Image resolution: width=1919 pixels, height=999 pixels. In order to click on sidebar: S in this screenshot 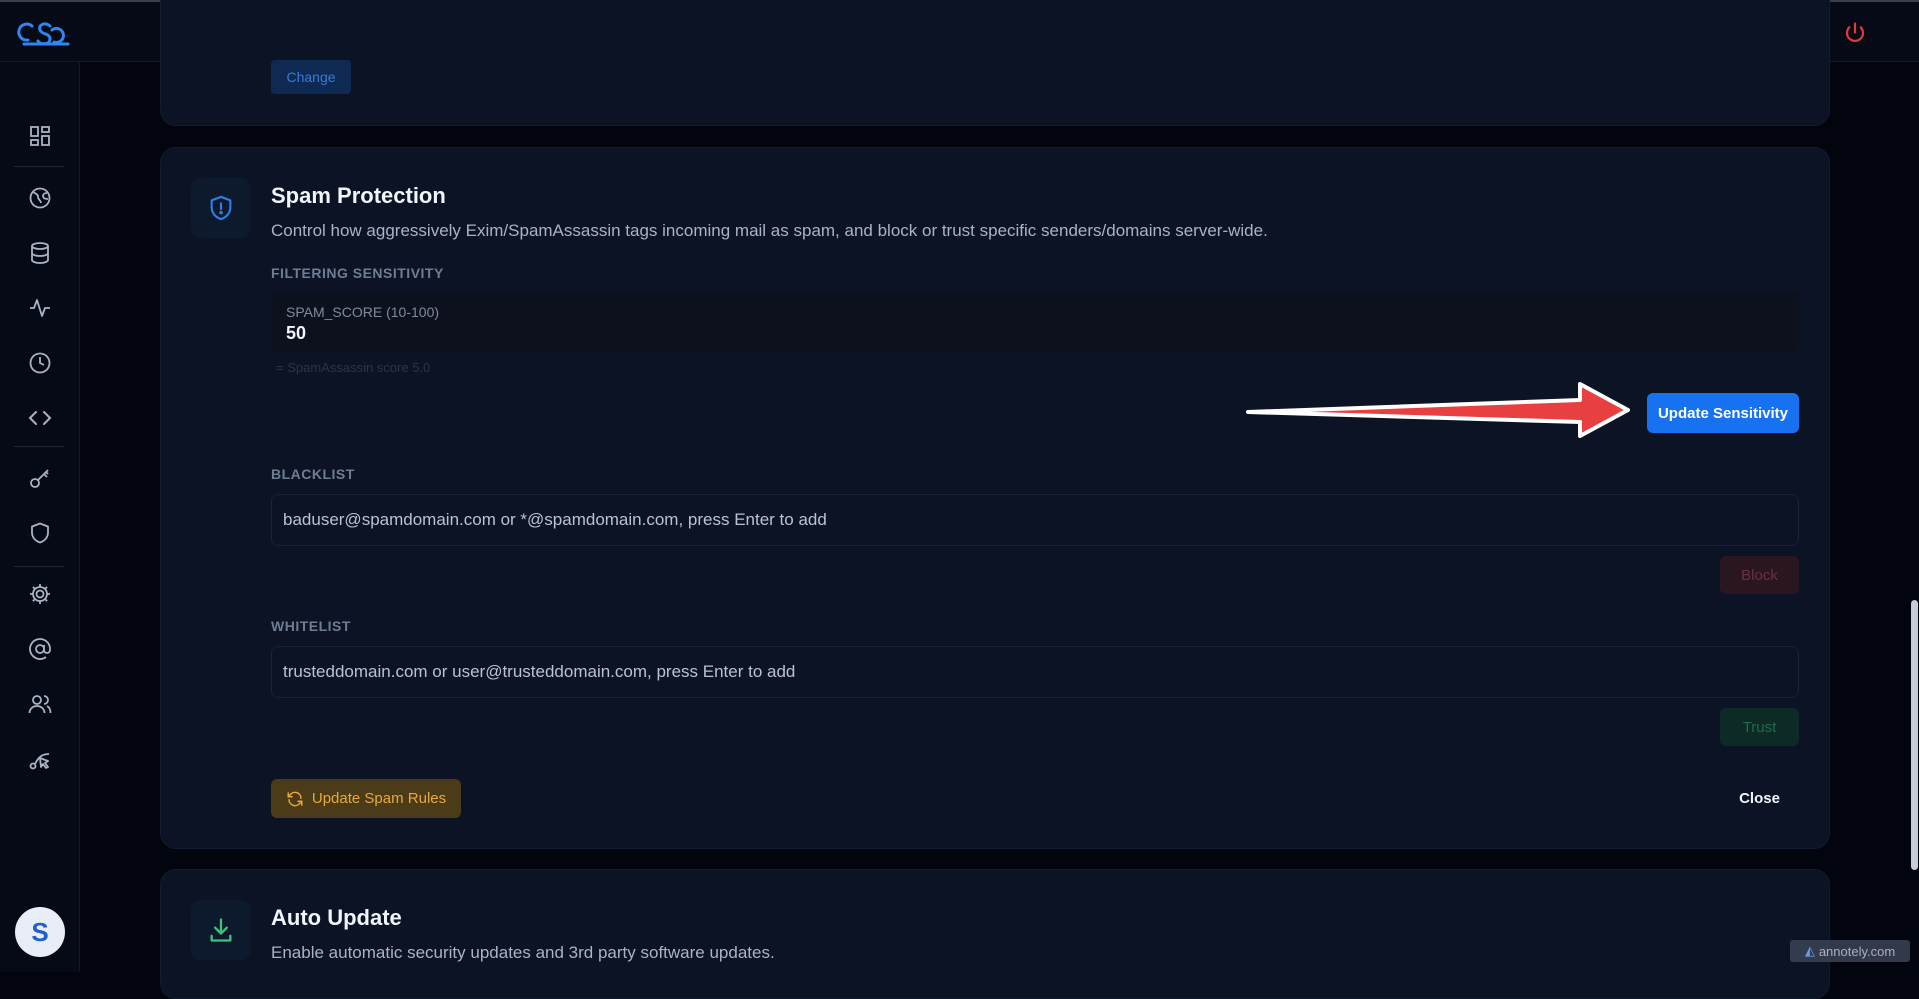, I will do `click(40, 517)`.